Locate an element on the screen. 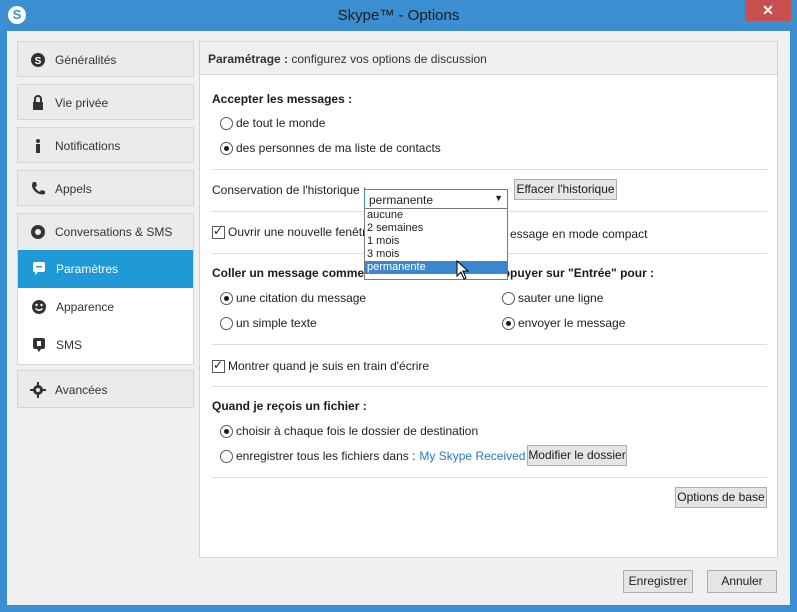  sidebar-item-vie-privee: Vie privée is located at coordinates (105, 102).